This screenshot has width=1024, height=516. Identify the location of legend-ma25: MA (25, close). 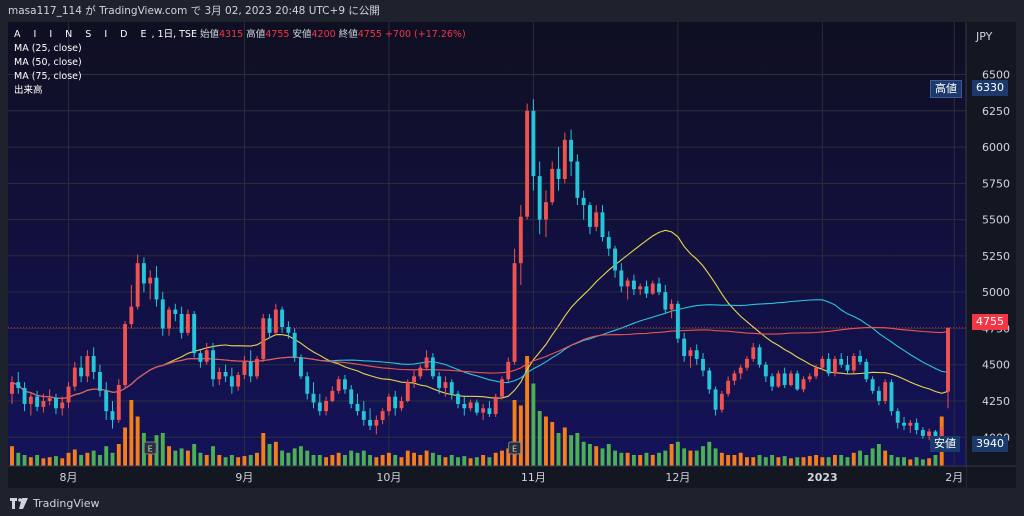
(240, 49).